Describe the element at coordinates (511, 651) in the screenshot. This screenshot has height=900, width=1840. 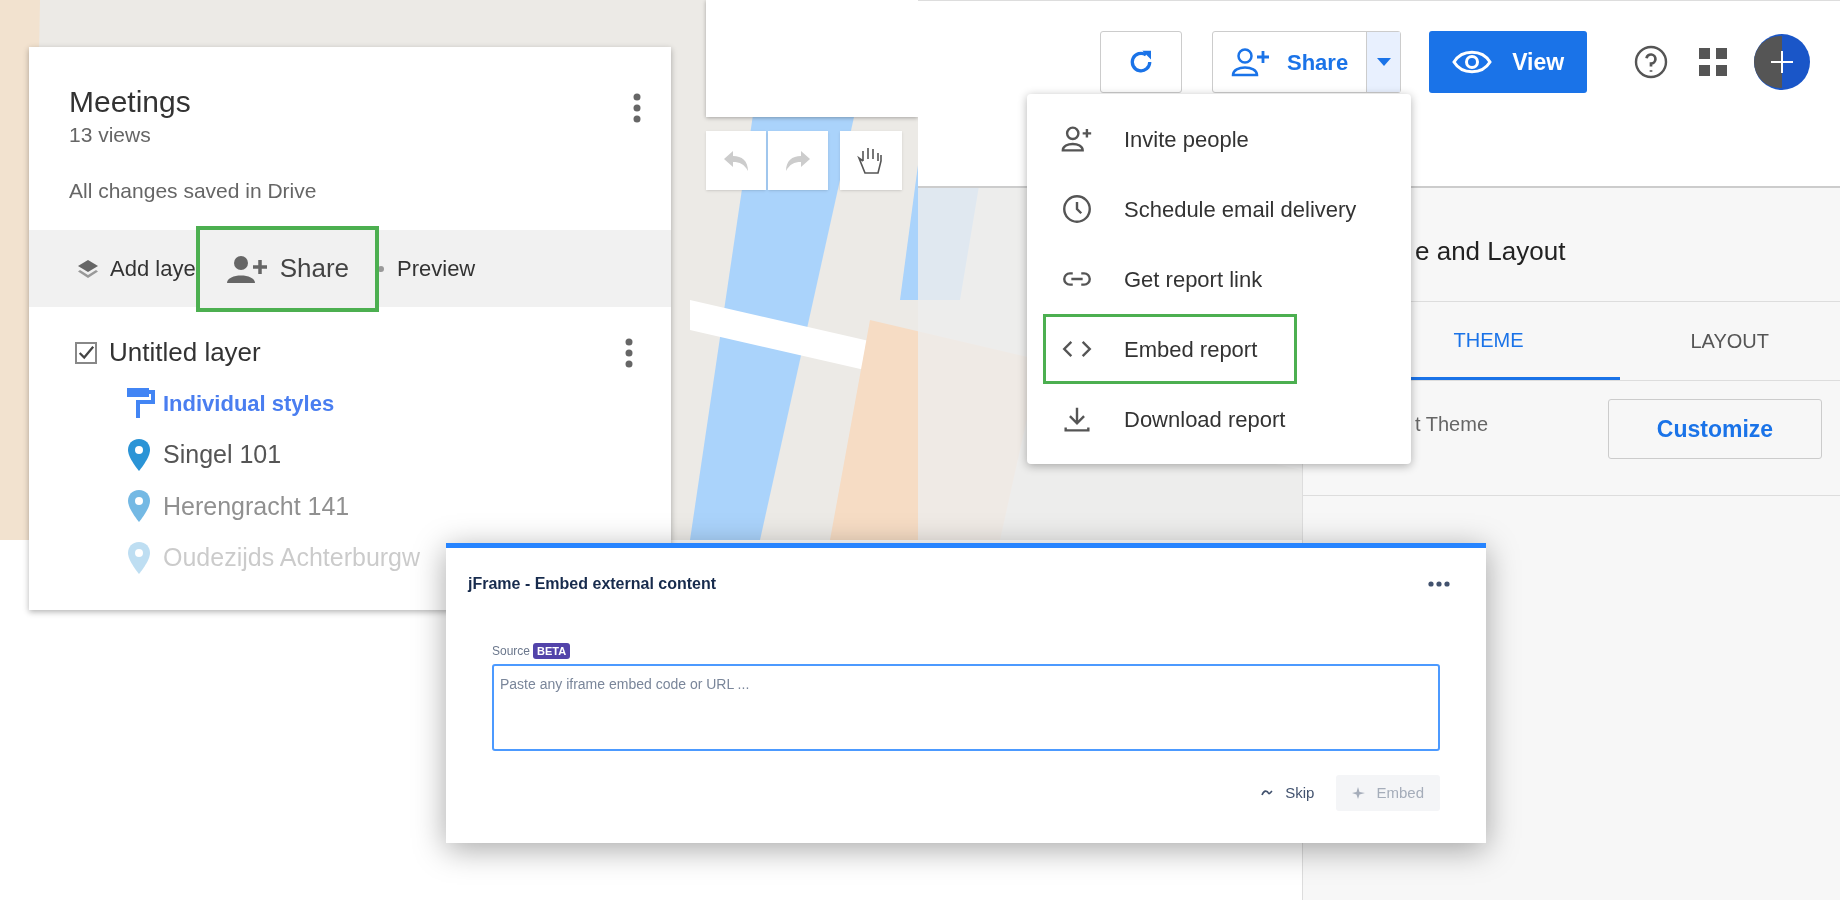
I see `field-label: Source` at that location.